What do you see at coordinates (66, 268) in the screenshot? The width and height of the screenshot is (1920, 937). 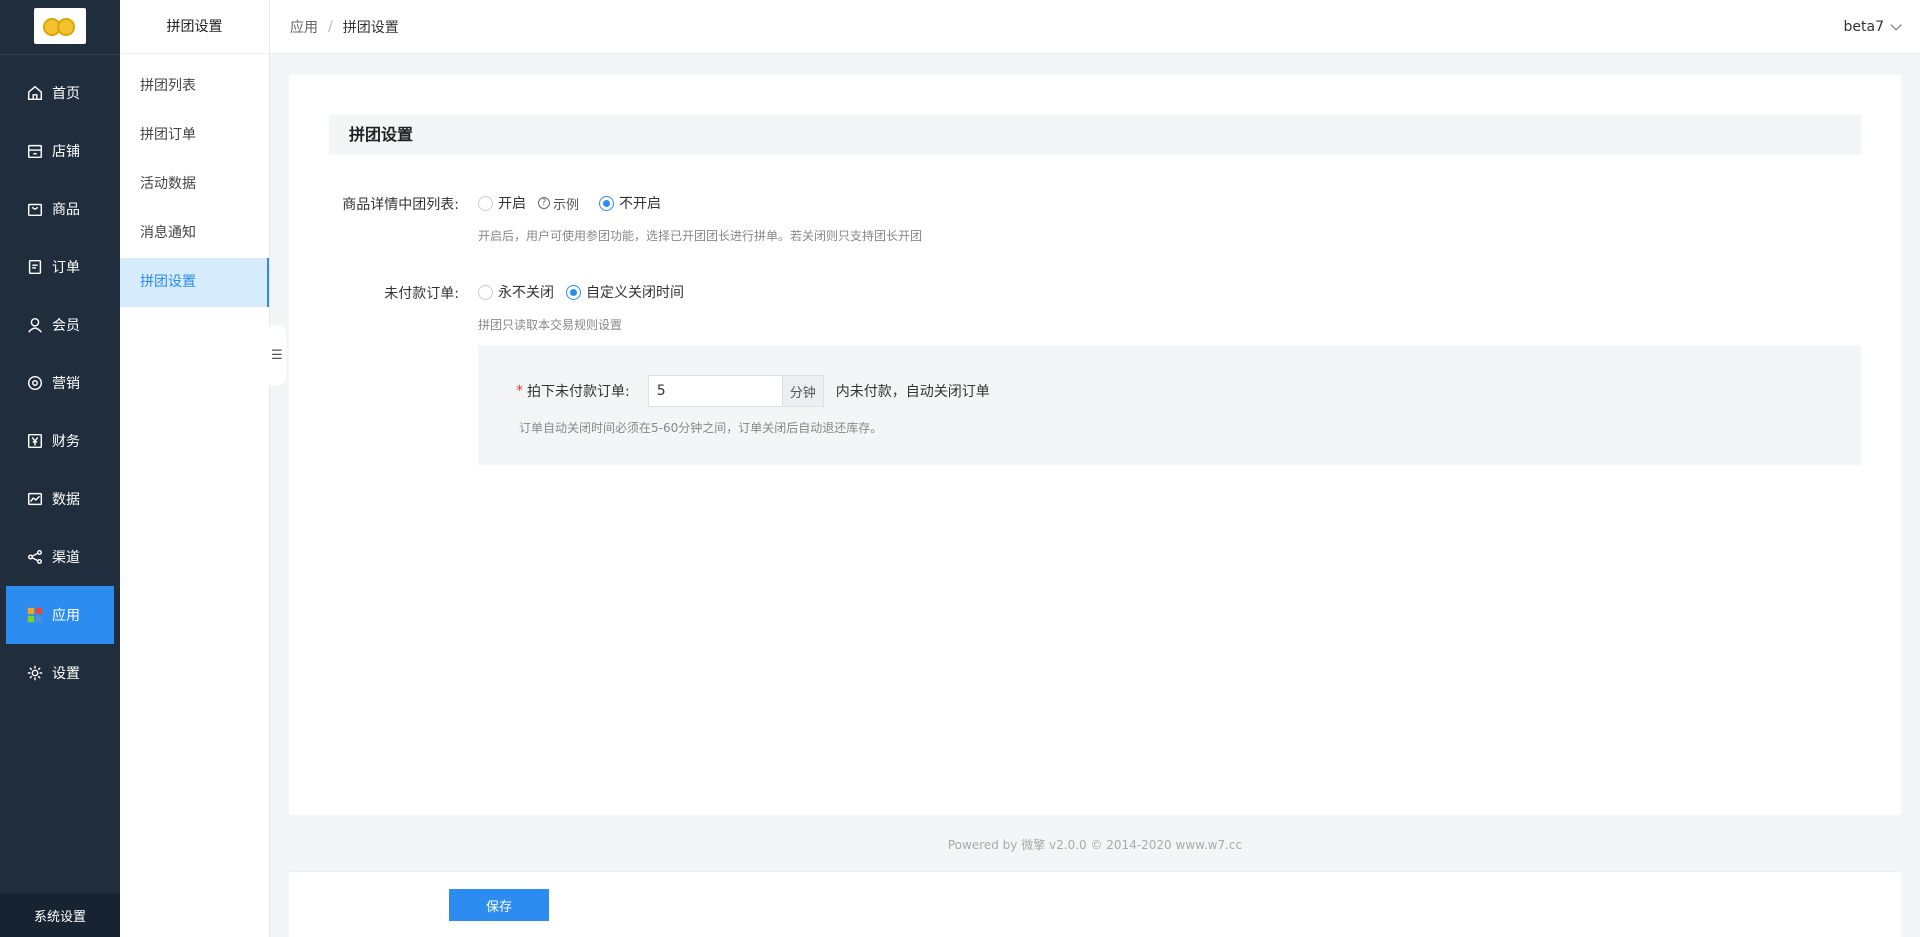 I see `nav-item-label: 订单` at bounding box center [66, 268].